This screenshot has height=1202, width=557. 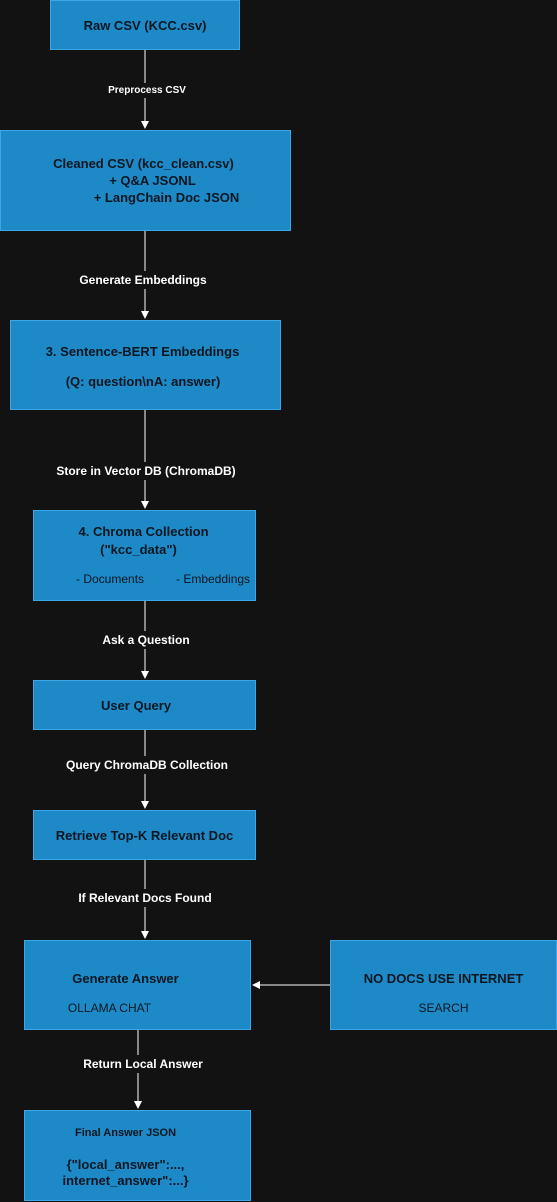 What do you see at coordinates (136, 705) in the screenshot?
I see `node-user-query-label: User Query` at bounding box center [136, 705].